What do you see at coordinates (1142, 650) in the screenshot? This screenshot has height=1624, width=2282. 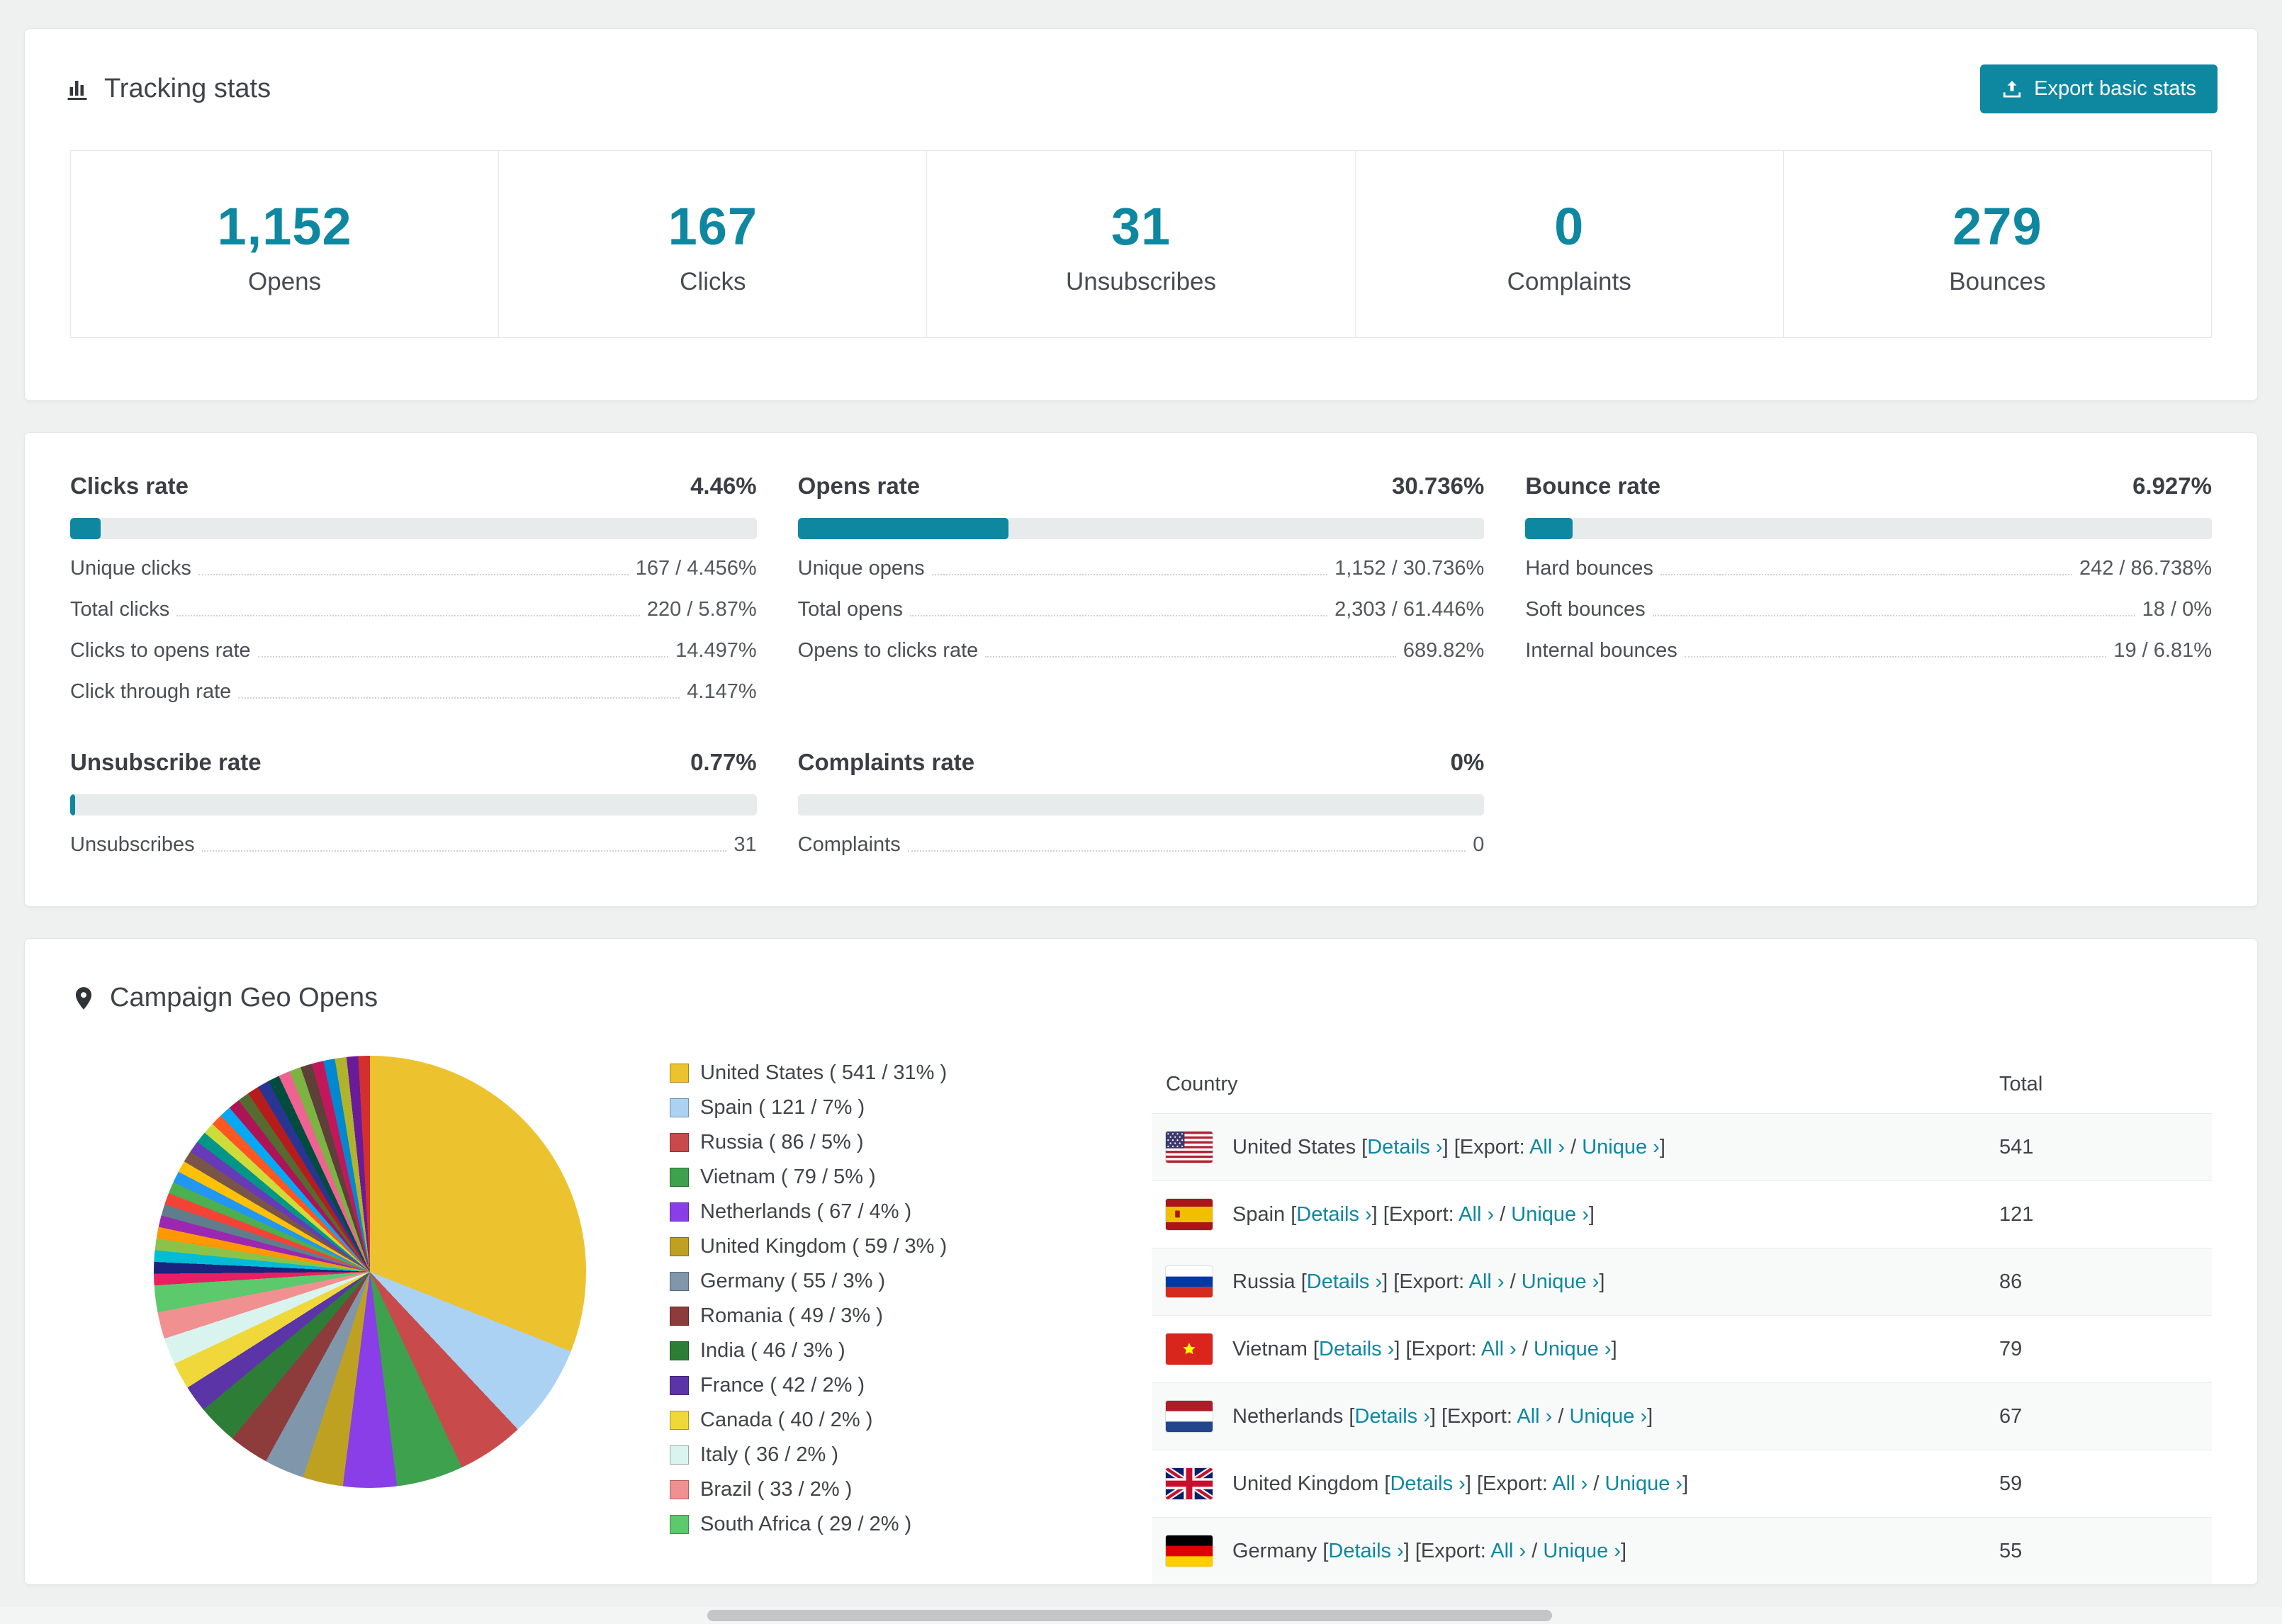 I see `metric-row: Opens to clicks rate 689.82%` at bounding box center [1142, 650].